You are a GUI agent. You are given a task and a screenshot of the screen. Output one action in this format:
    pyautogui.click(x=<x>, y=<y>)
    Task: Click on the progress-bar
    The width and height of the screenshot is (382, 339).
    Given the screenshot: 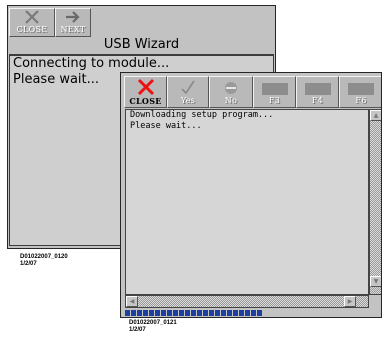 What is the action you would take?
    pyautogui.click(x=252, y=313)
    